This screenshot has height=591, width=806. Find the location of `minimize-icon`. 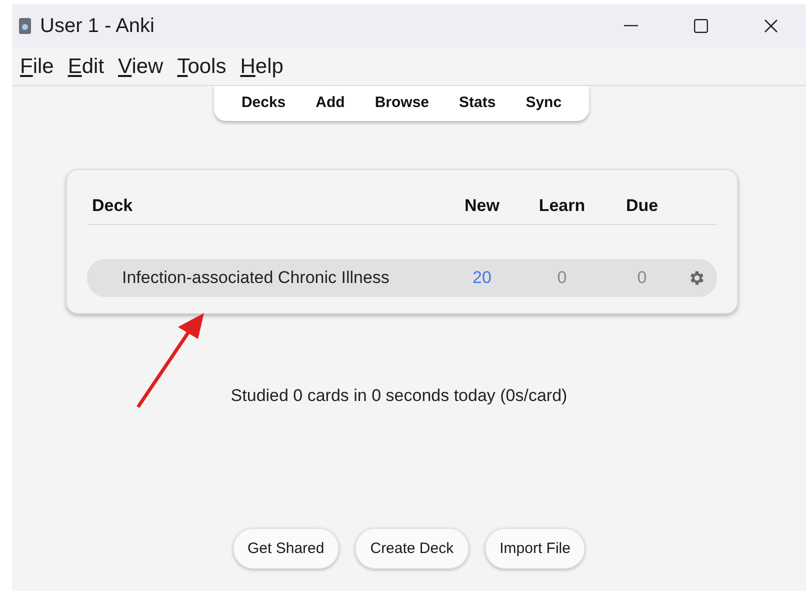

minimize-icon is located at coordinates (631, 26).